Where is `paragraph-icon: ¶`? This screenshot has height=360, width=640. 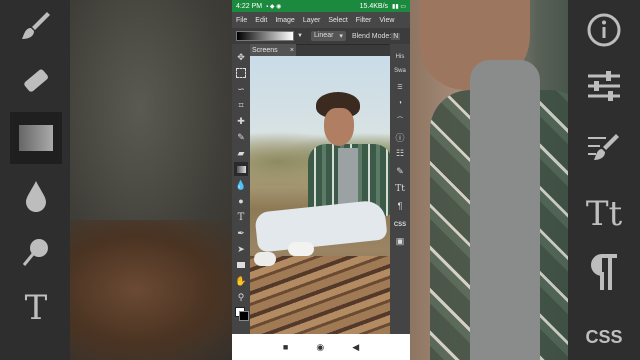 paragraph-icon: ¶ is located at coordinates (400, 206).